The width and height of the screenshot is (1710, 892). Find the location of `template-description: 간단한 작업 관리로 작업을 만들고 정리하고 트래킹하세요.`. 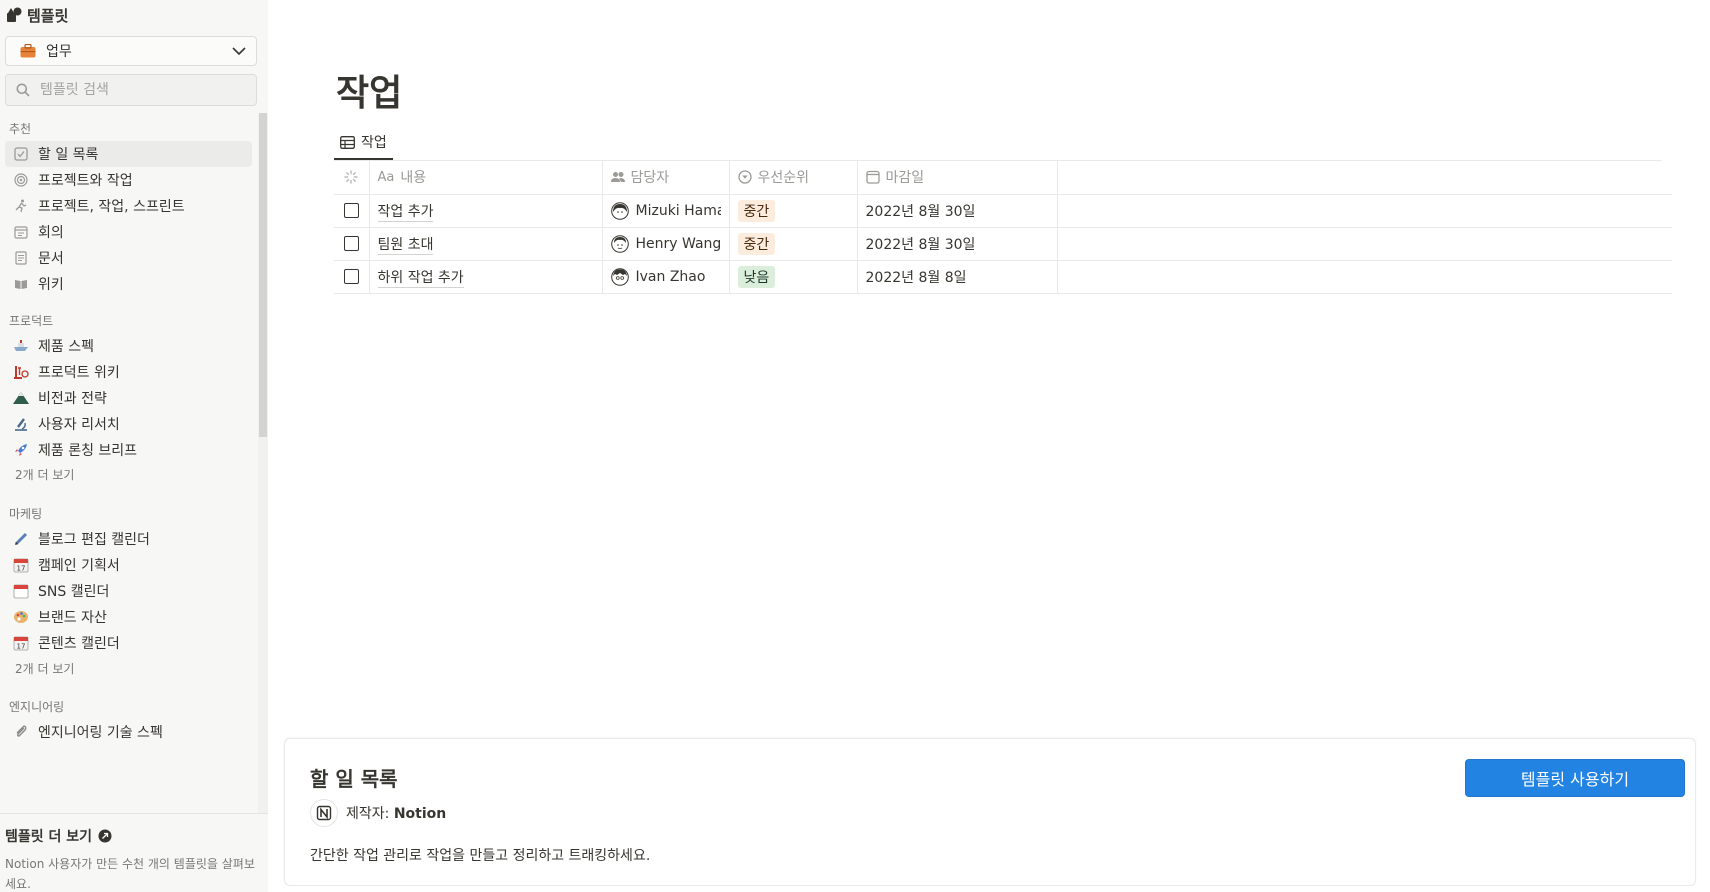

template-description: 간단한 작업 관리로 작업을 만들고 정리하고 트래킹하세요. is located at coordinates (480, 856).